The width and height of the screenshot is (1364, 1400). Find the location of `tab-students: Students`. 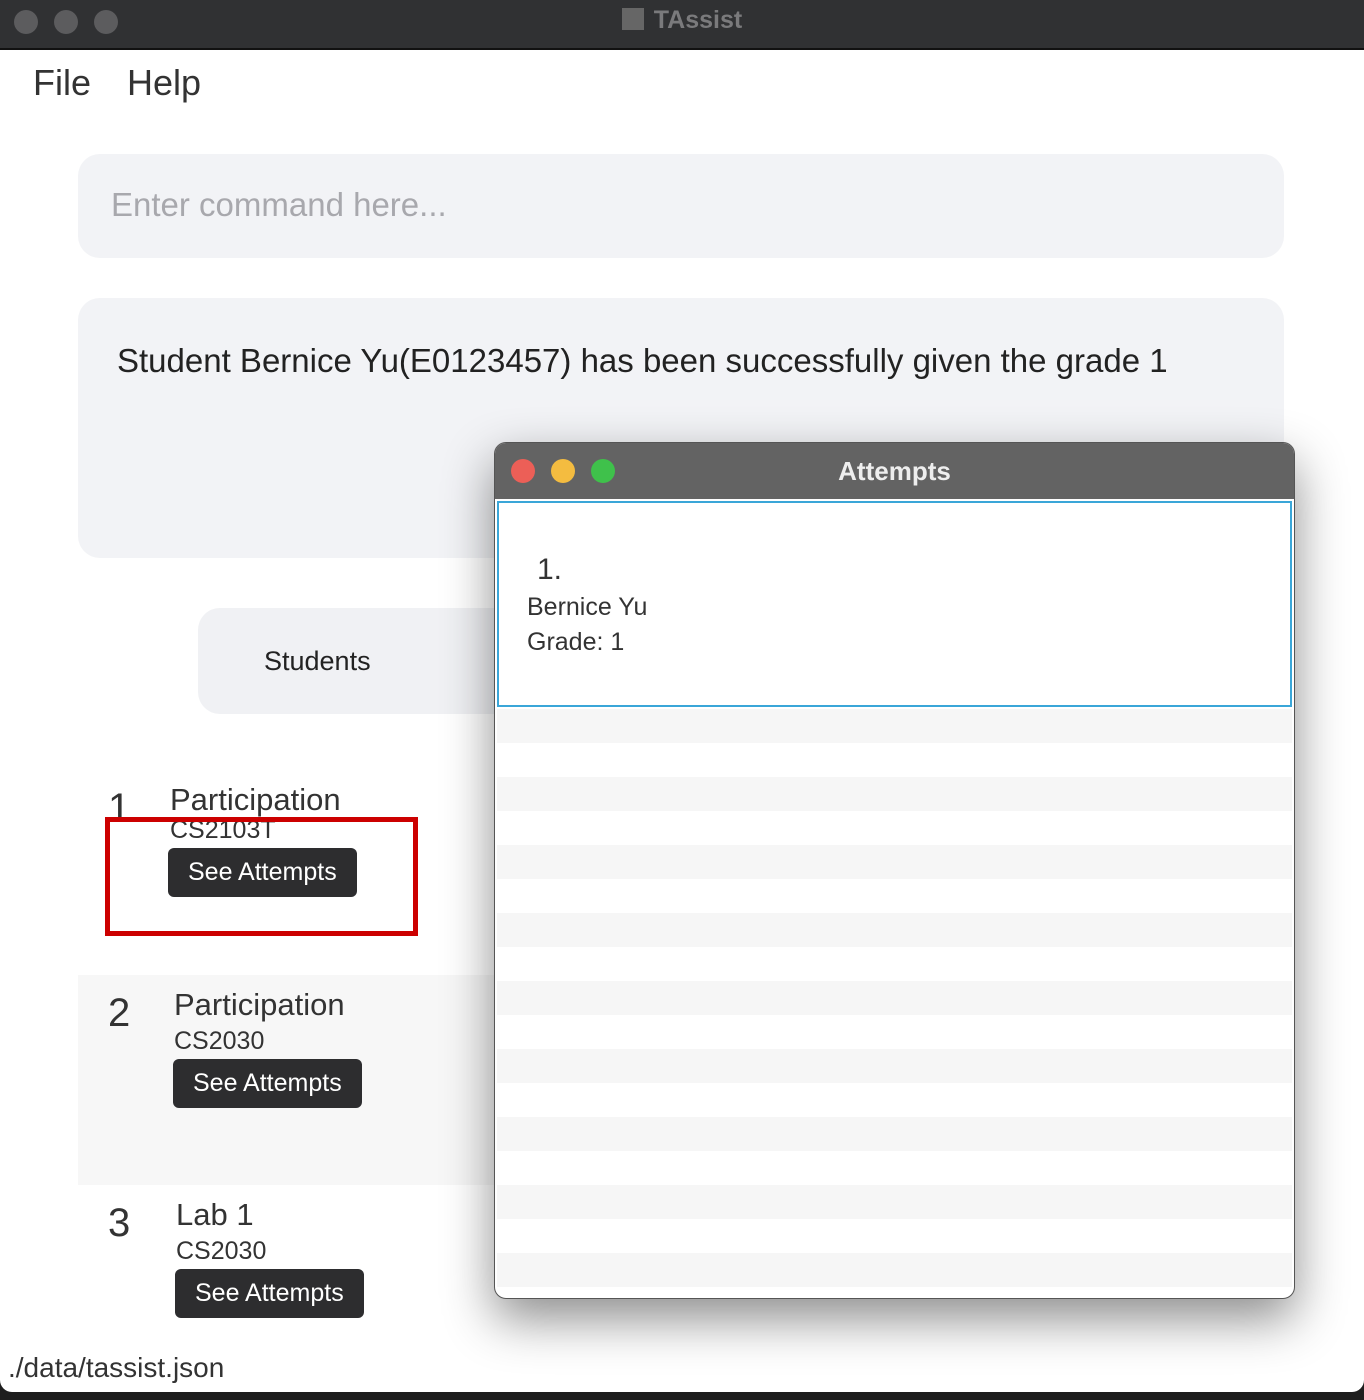

tab-students: Students is located at coordinates (363, 661).